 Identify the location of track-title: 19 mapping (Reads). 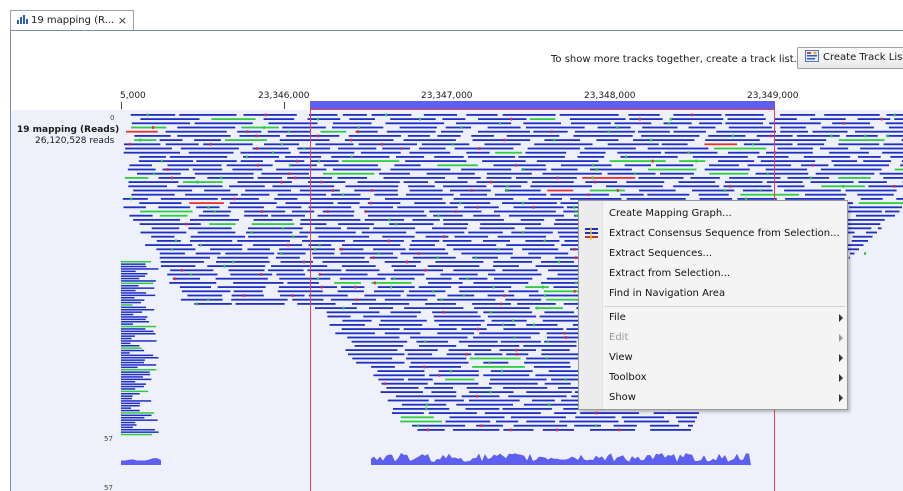
(68, 130).